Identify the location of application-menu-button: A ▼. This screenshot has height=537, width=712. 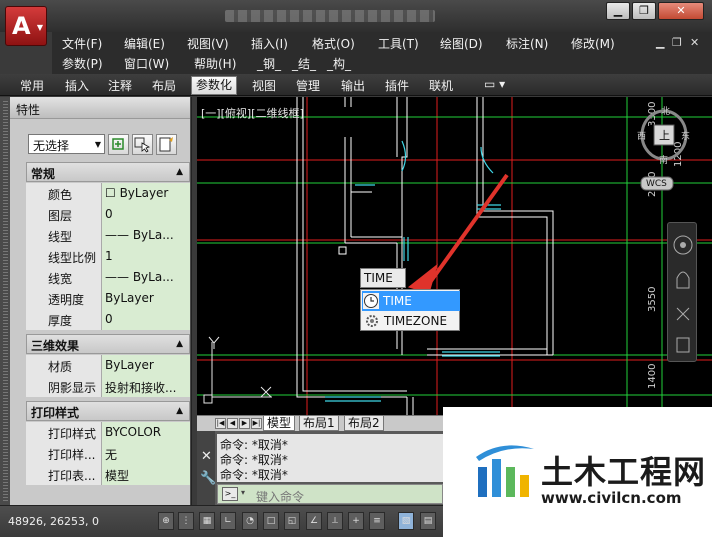
(26, 26).